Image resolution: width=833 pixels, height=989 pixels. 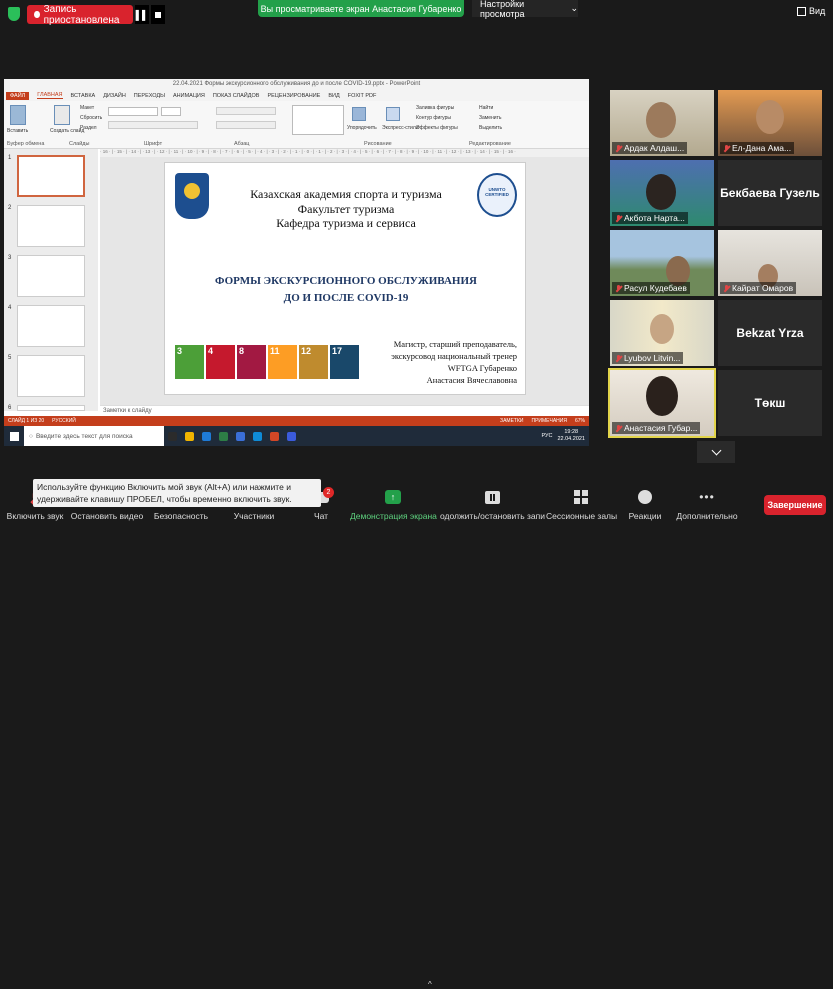 I want to click on clock: 19:28 22.04.2021, so click(x=571, y=436).